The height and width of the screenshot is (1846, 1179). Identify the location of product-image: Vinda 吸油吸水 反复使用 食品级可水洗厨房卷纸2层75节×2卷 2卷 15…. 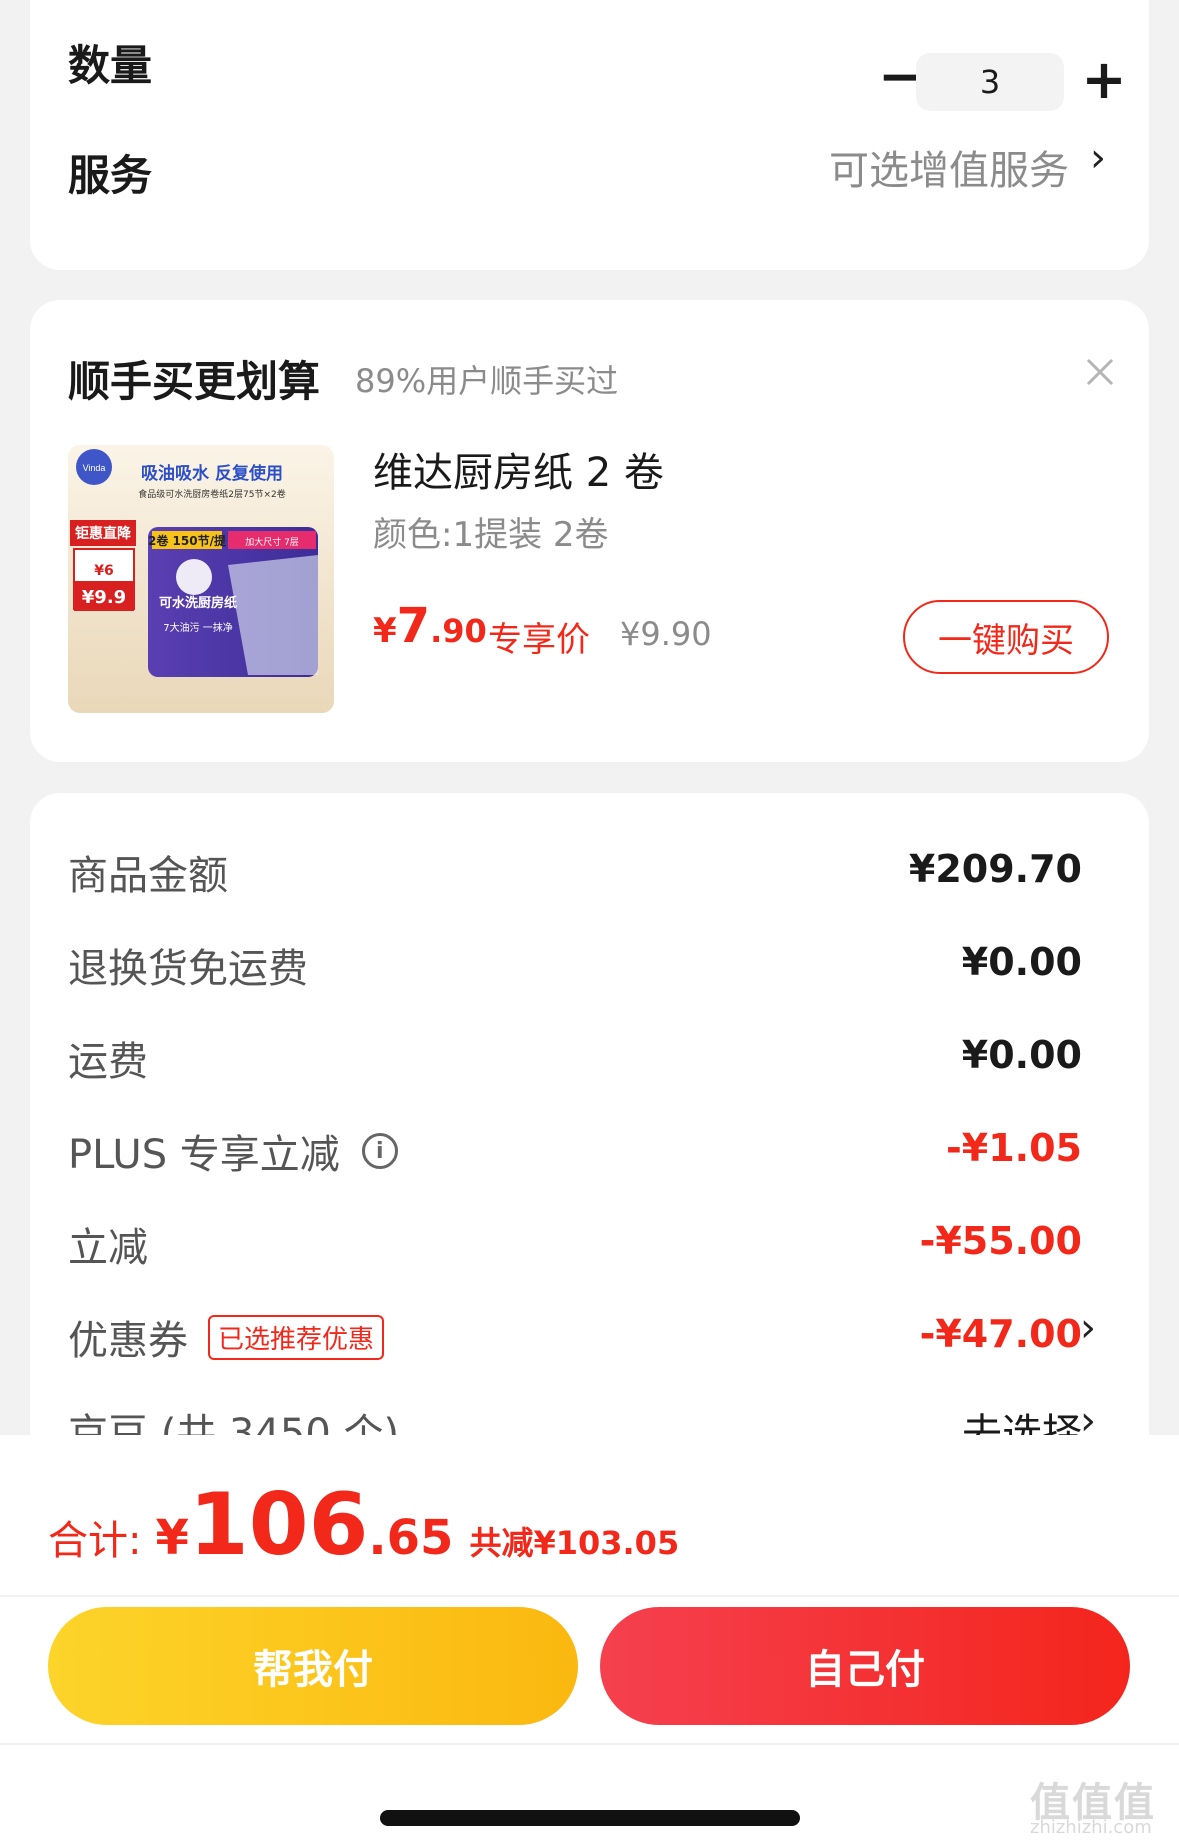
(201, 579).